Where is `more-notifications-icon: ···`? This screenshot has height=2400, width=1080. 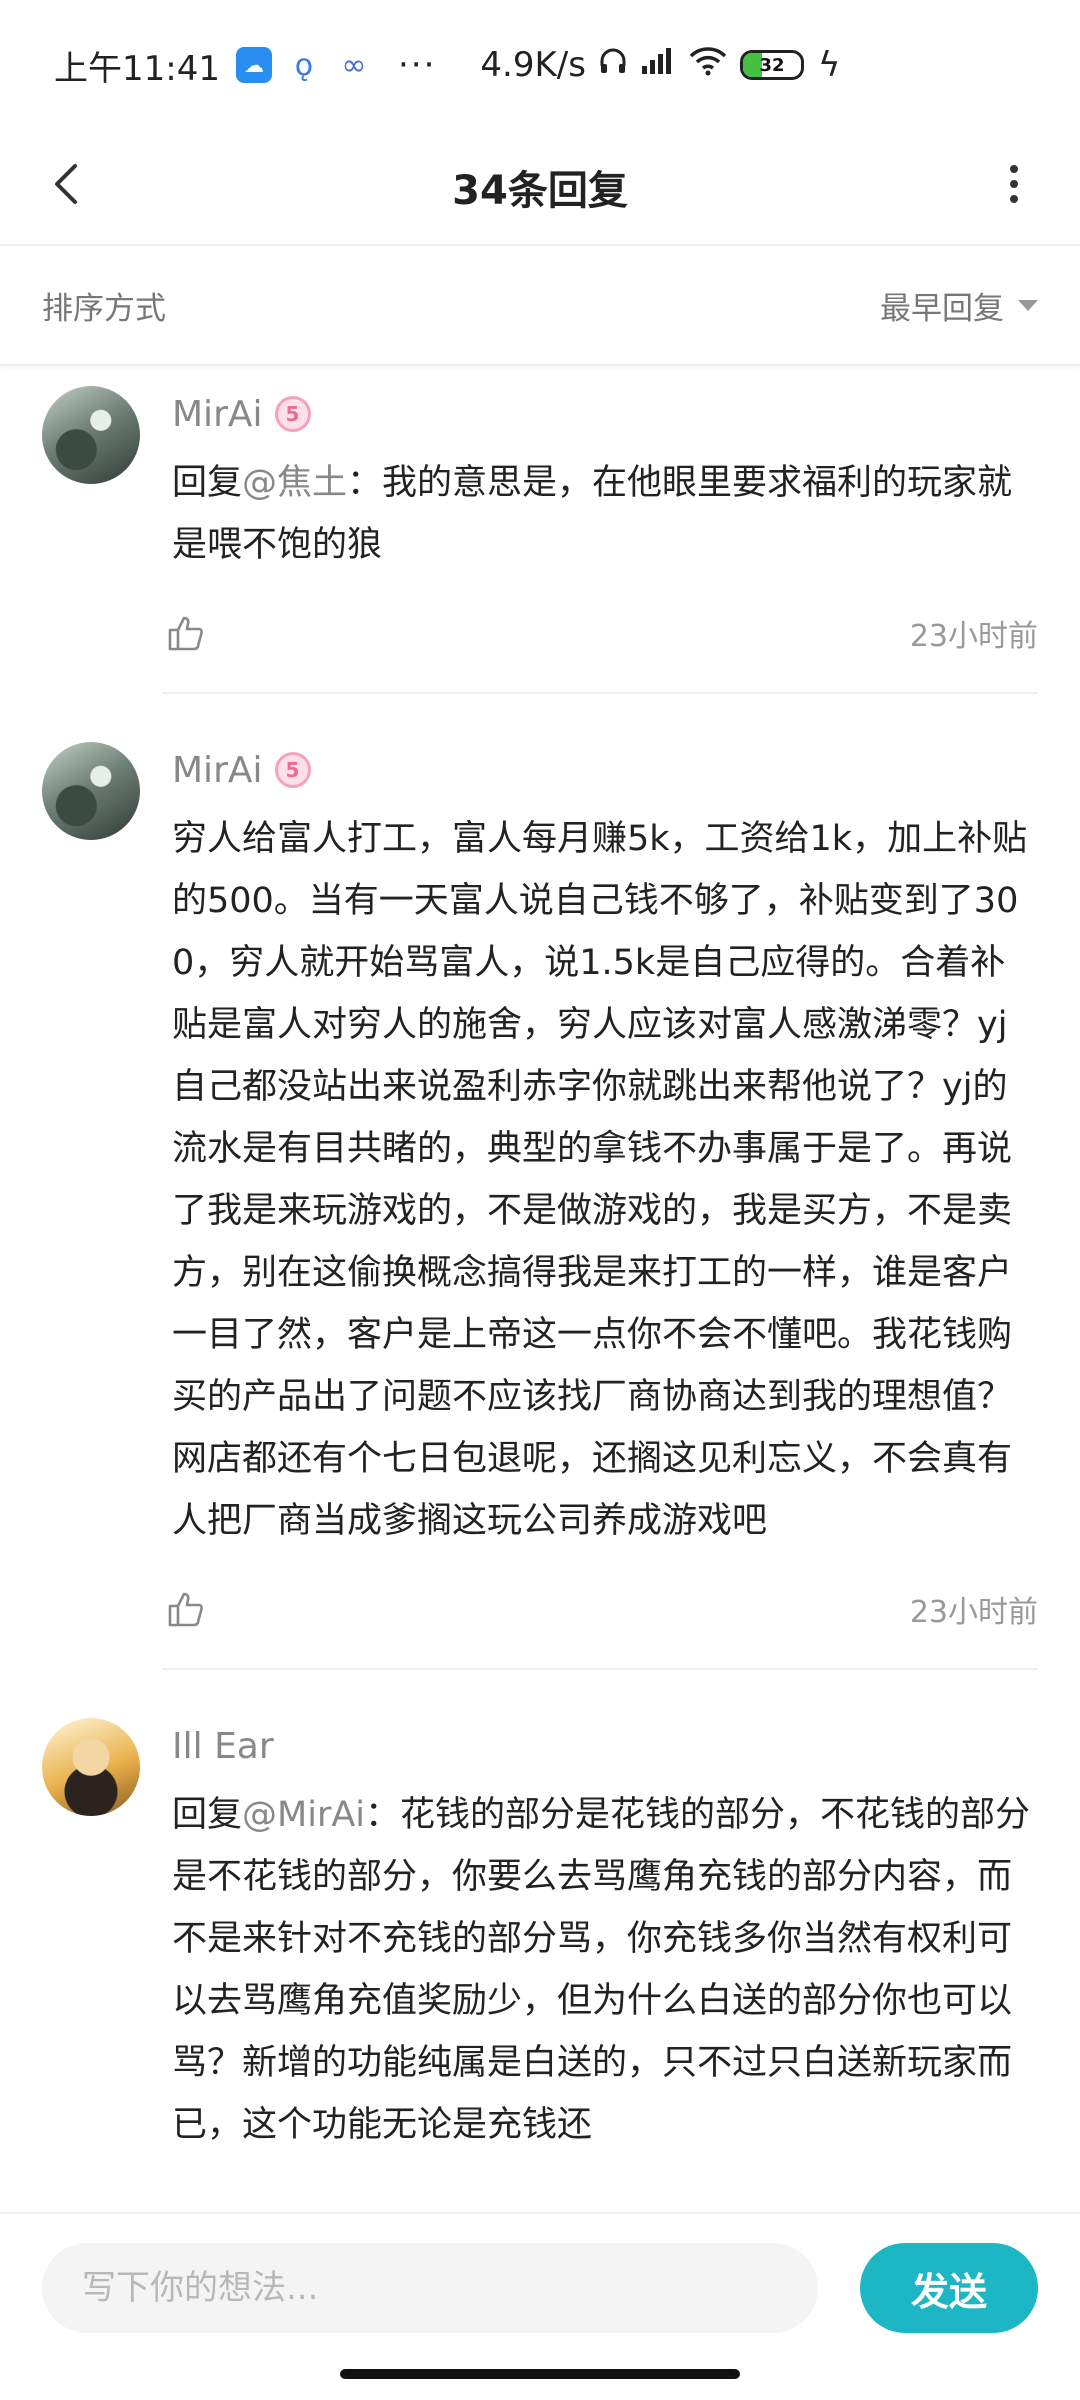
more-notifications-icon: ··· is located at coordinates (417, 65).